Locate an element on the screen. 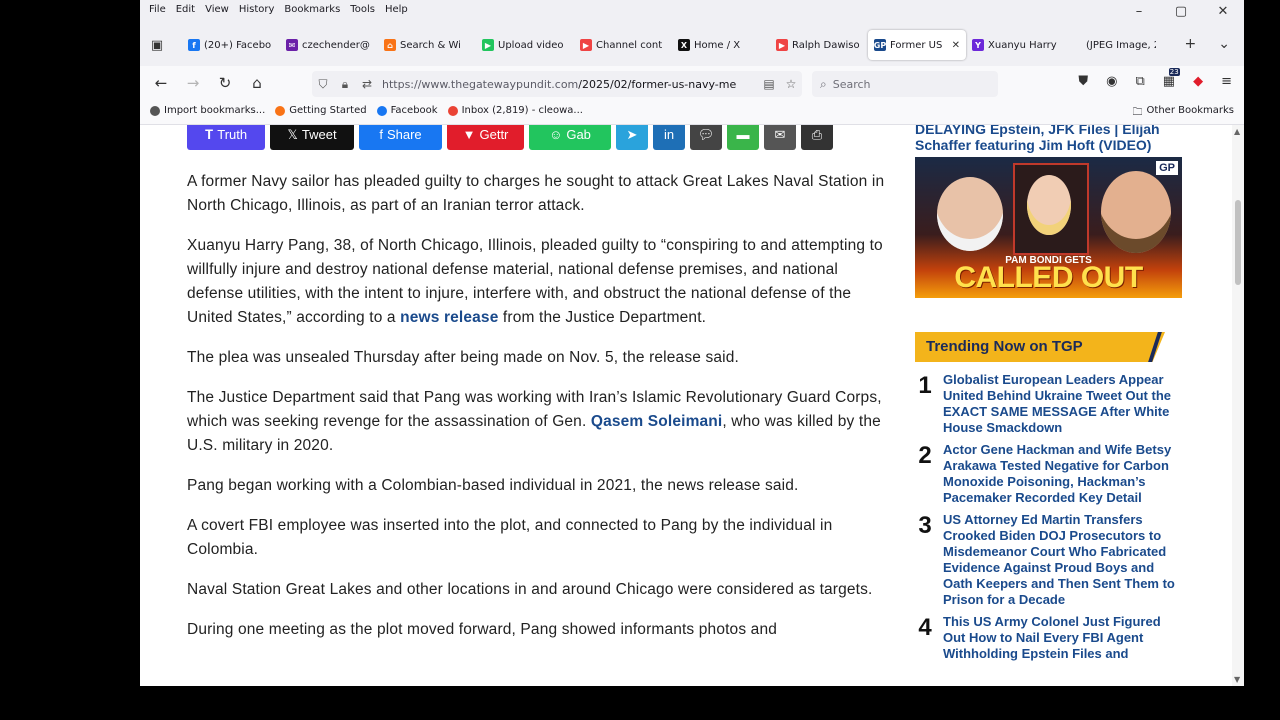  tab-0: f (20+) Facebo is located at coordinates (231, 45).